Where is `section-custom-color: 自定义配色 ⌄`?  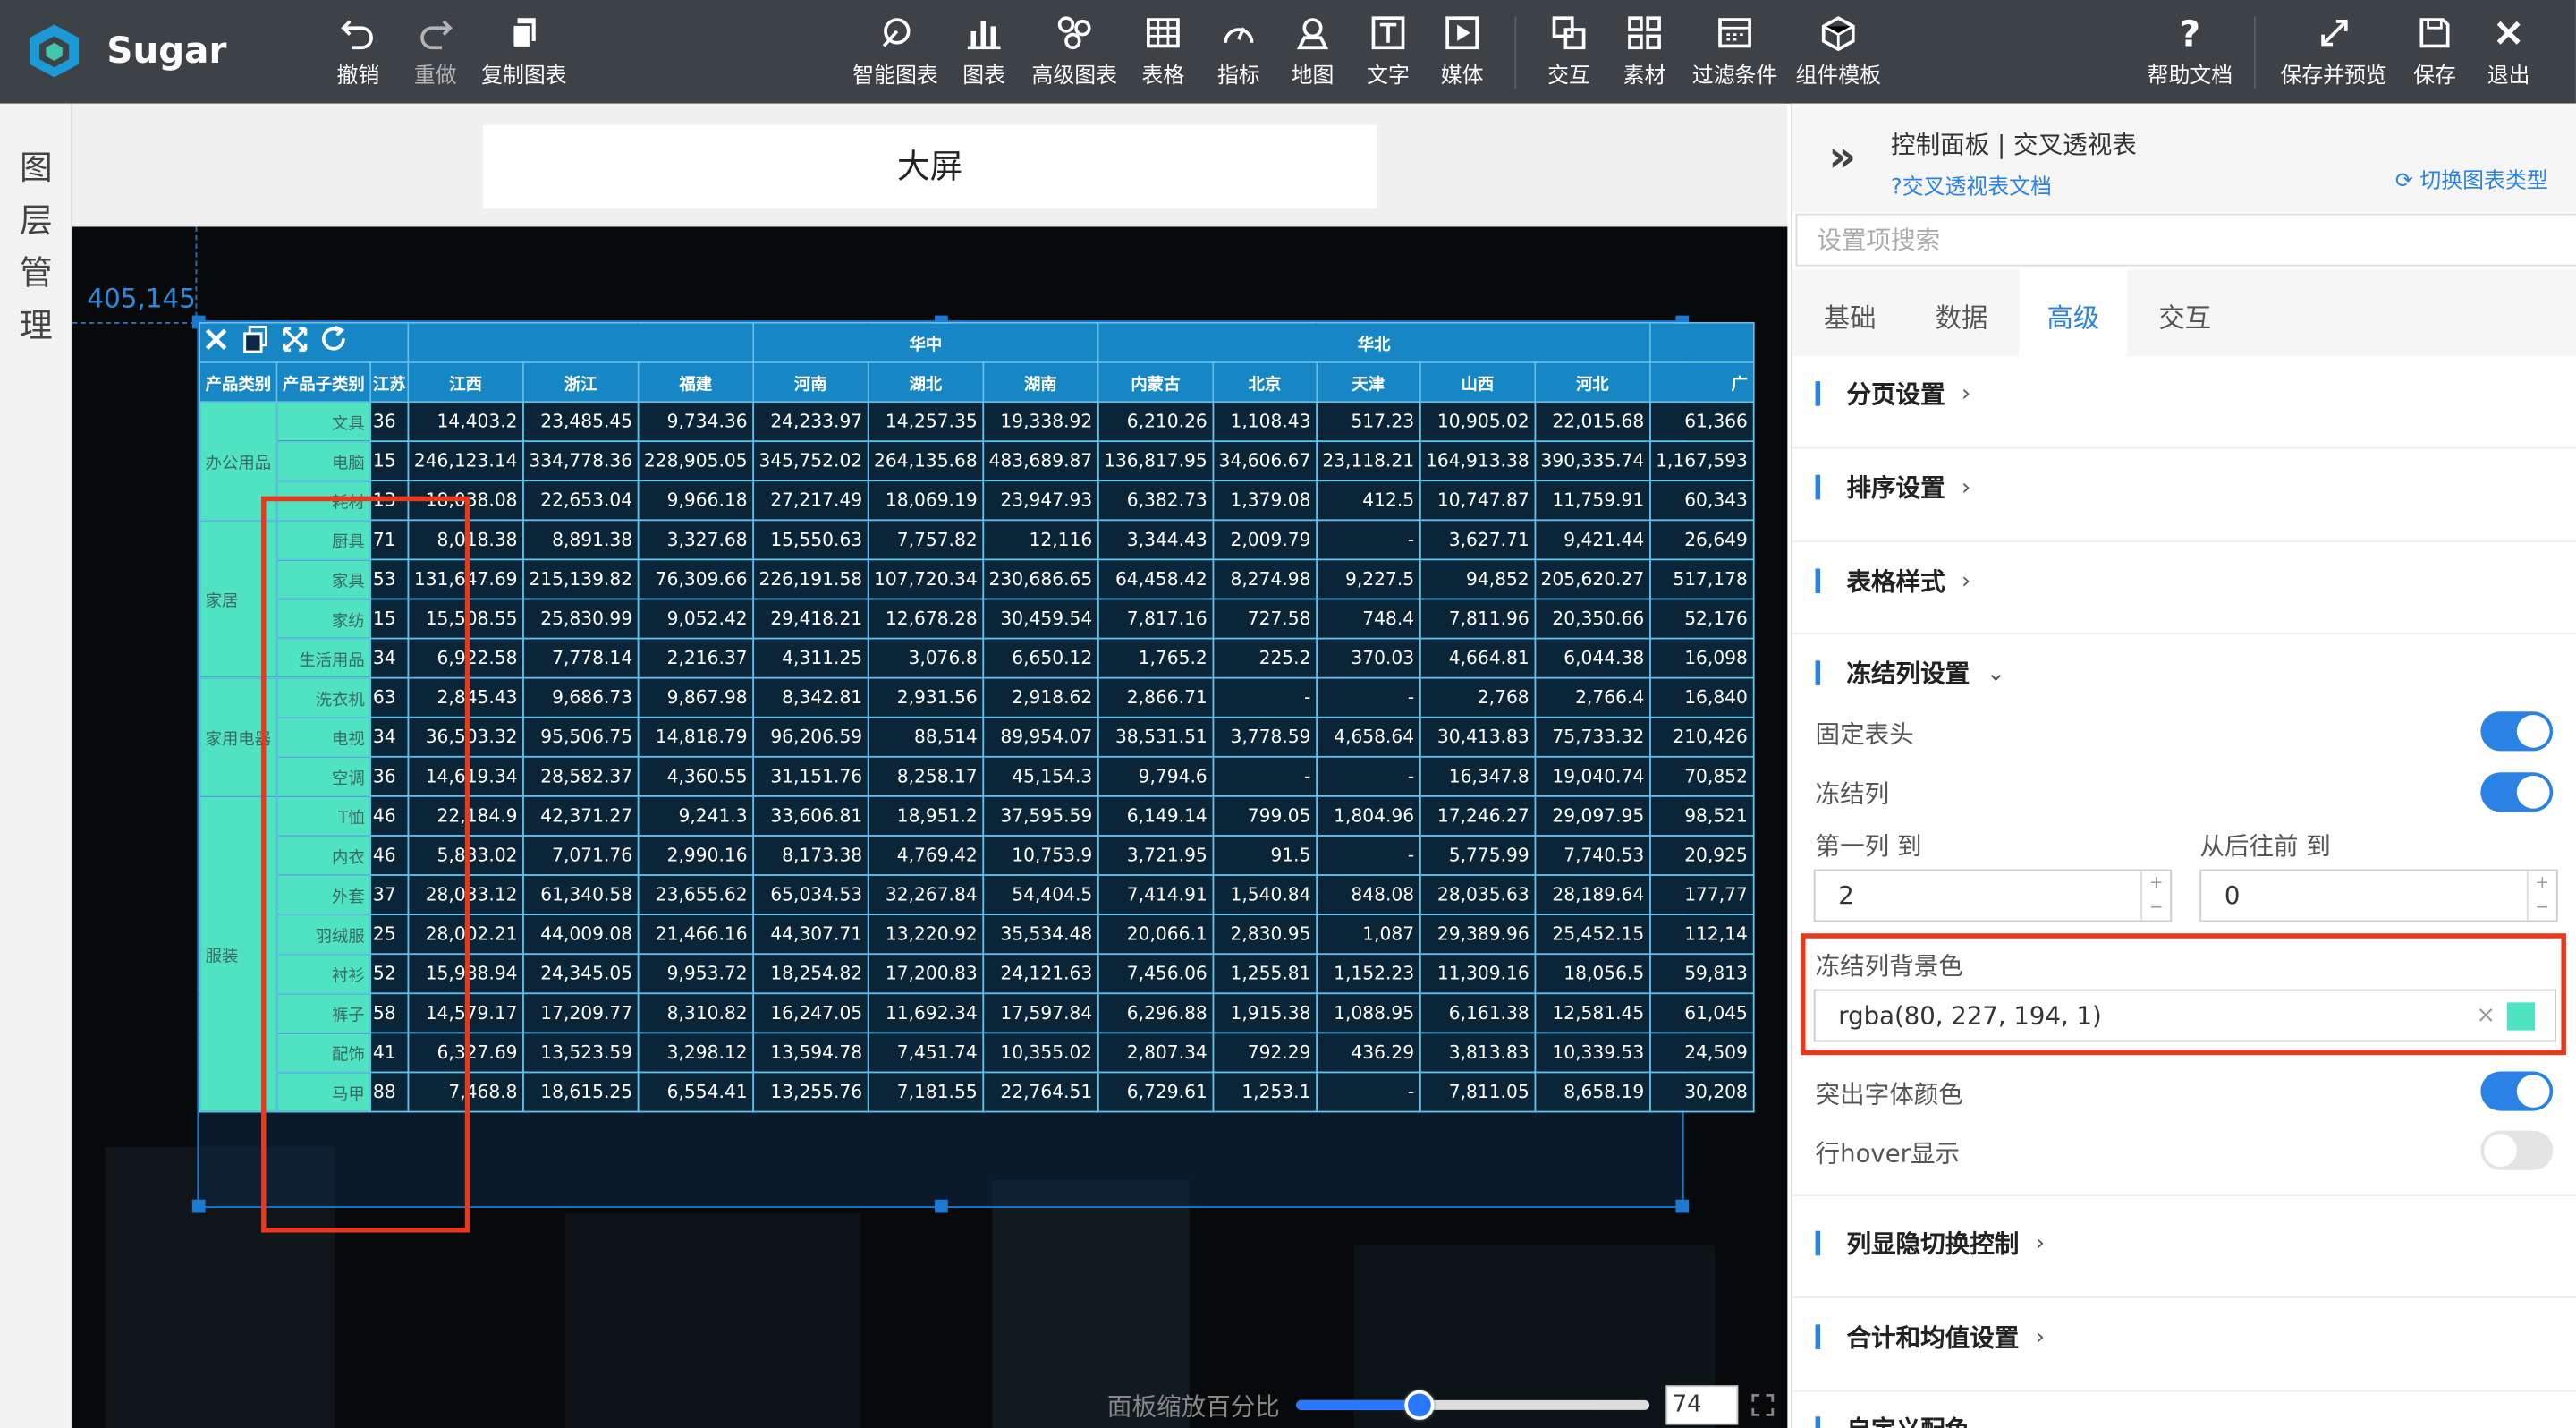
section-custom-color: 自定义配色 ⌄ is located at coordinates (1910, 1420).